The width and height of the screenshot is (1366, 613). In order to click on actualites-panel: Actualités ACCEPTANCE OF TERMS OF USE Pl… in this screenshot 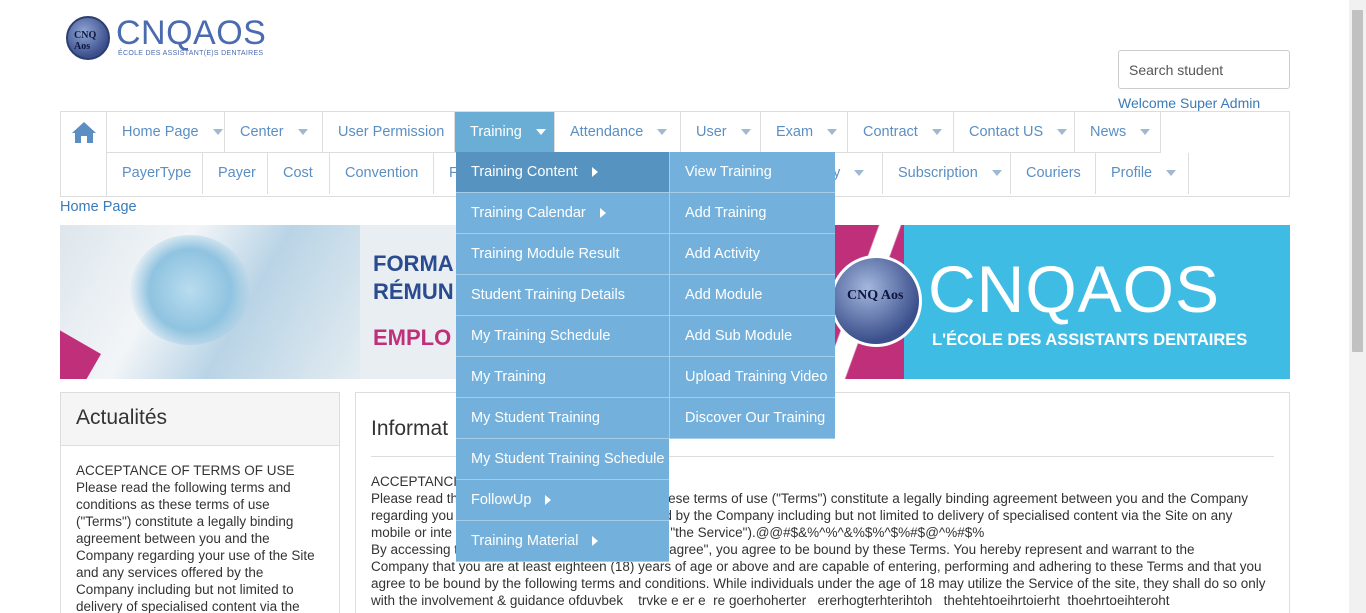, I will do `click(200, 502)`.